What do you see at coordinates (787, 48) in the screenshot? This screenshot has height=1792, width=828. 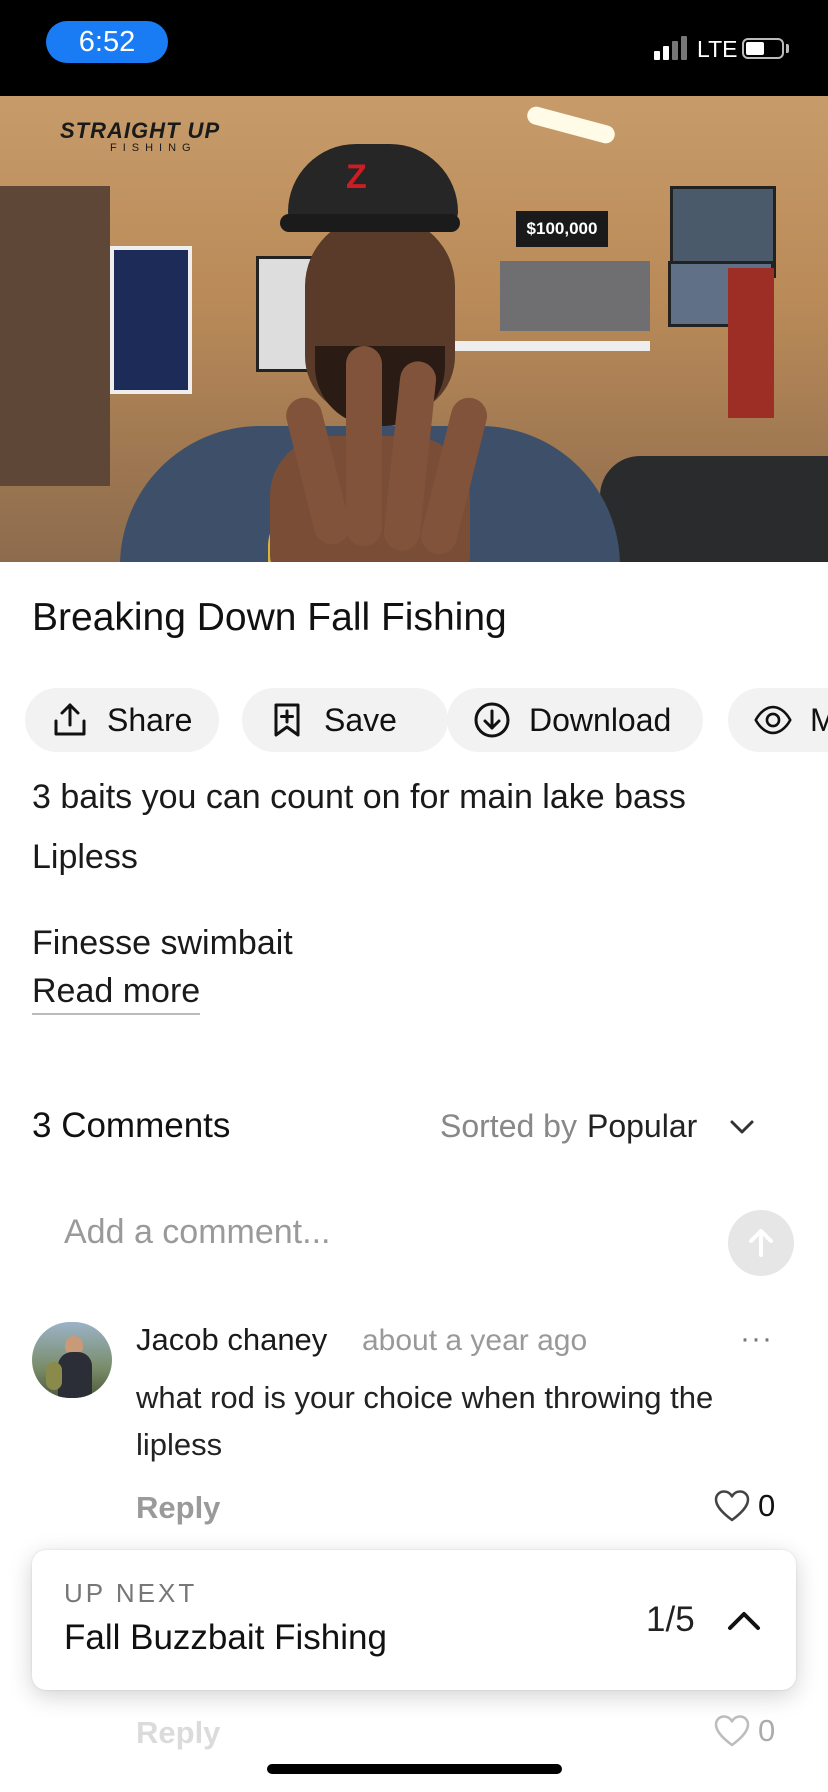 I see `battery-tip` at bounding box center [787, 48].